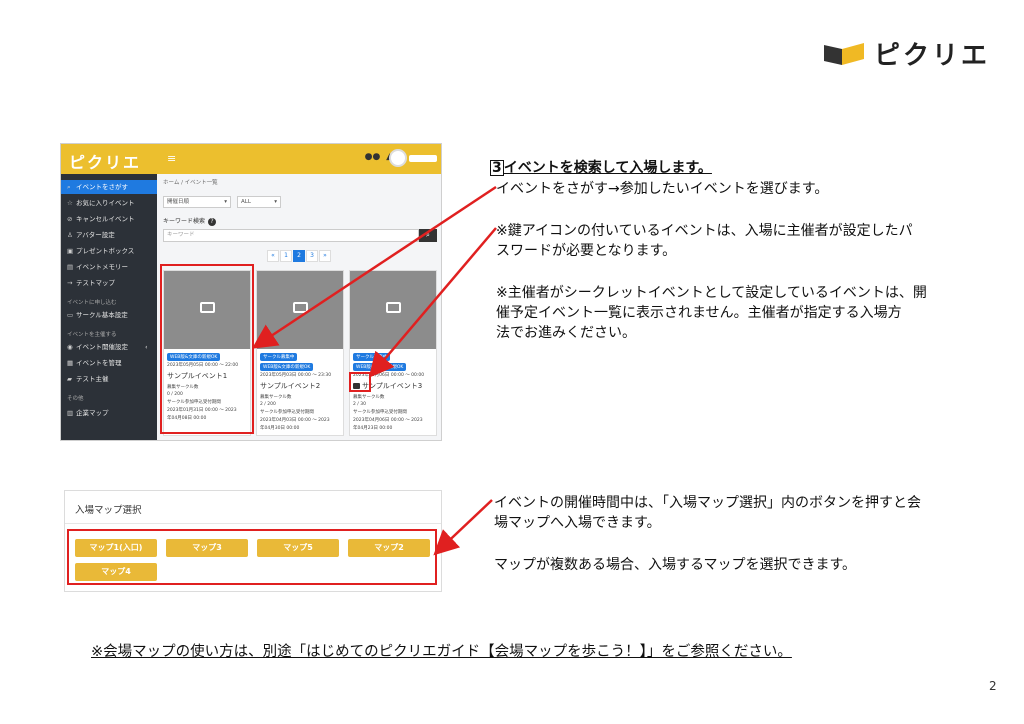  I want to click on page-1: 1, so click(286, 256).